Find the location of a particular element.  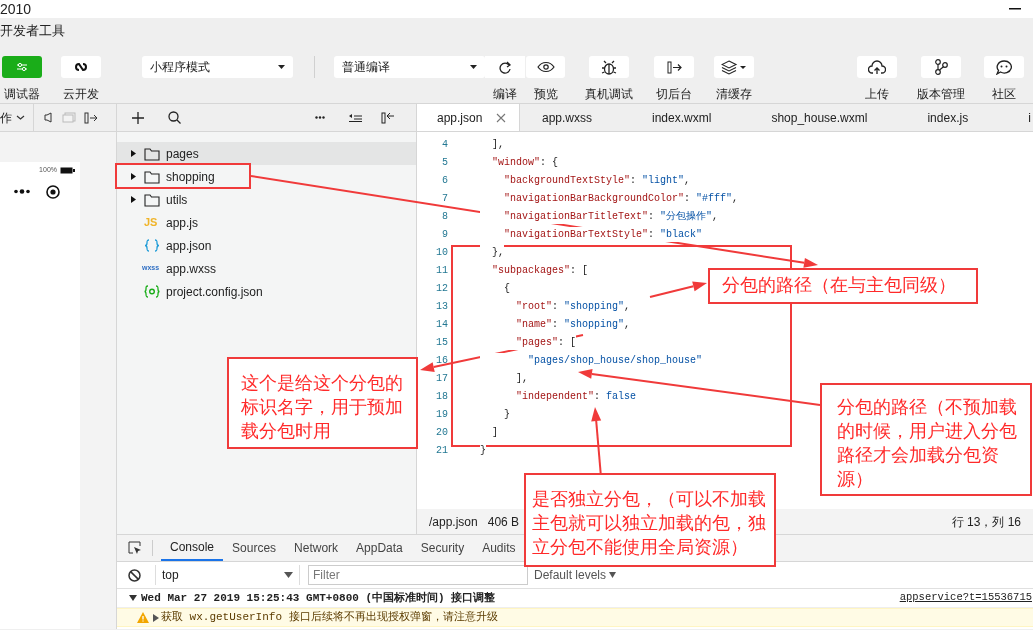

search-icon is located at coordinates (174, 117).